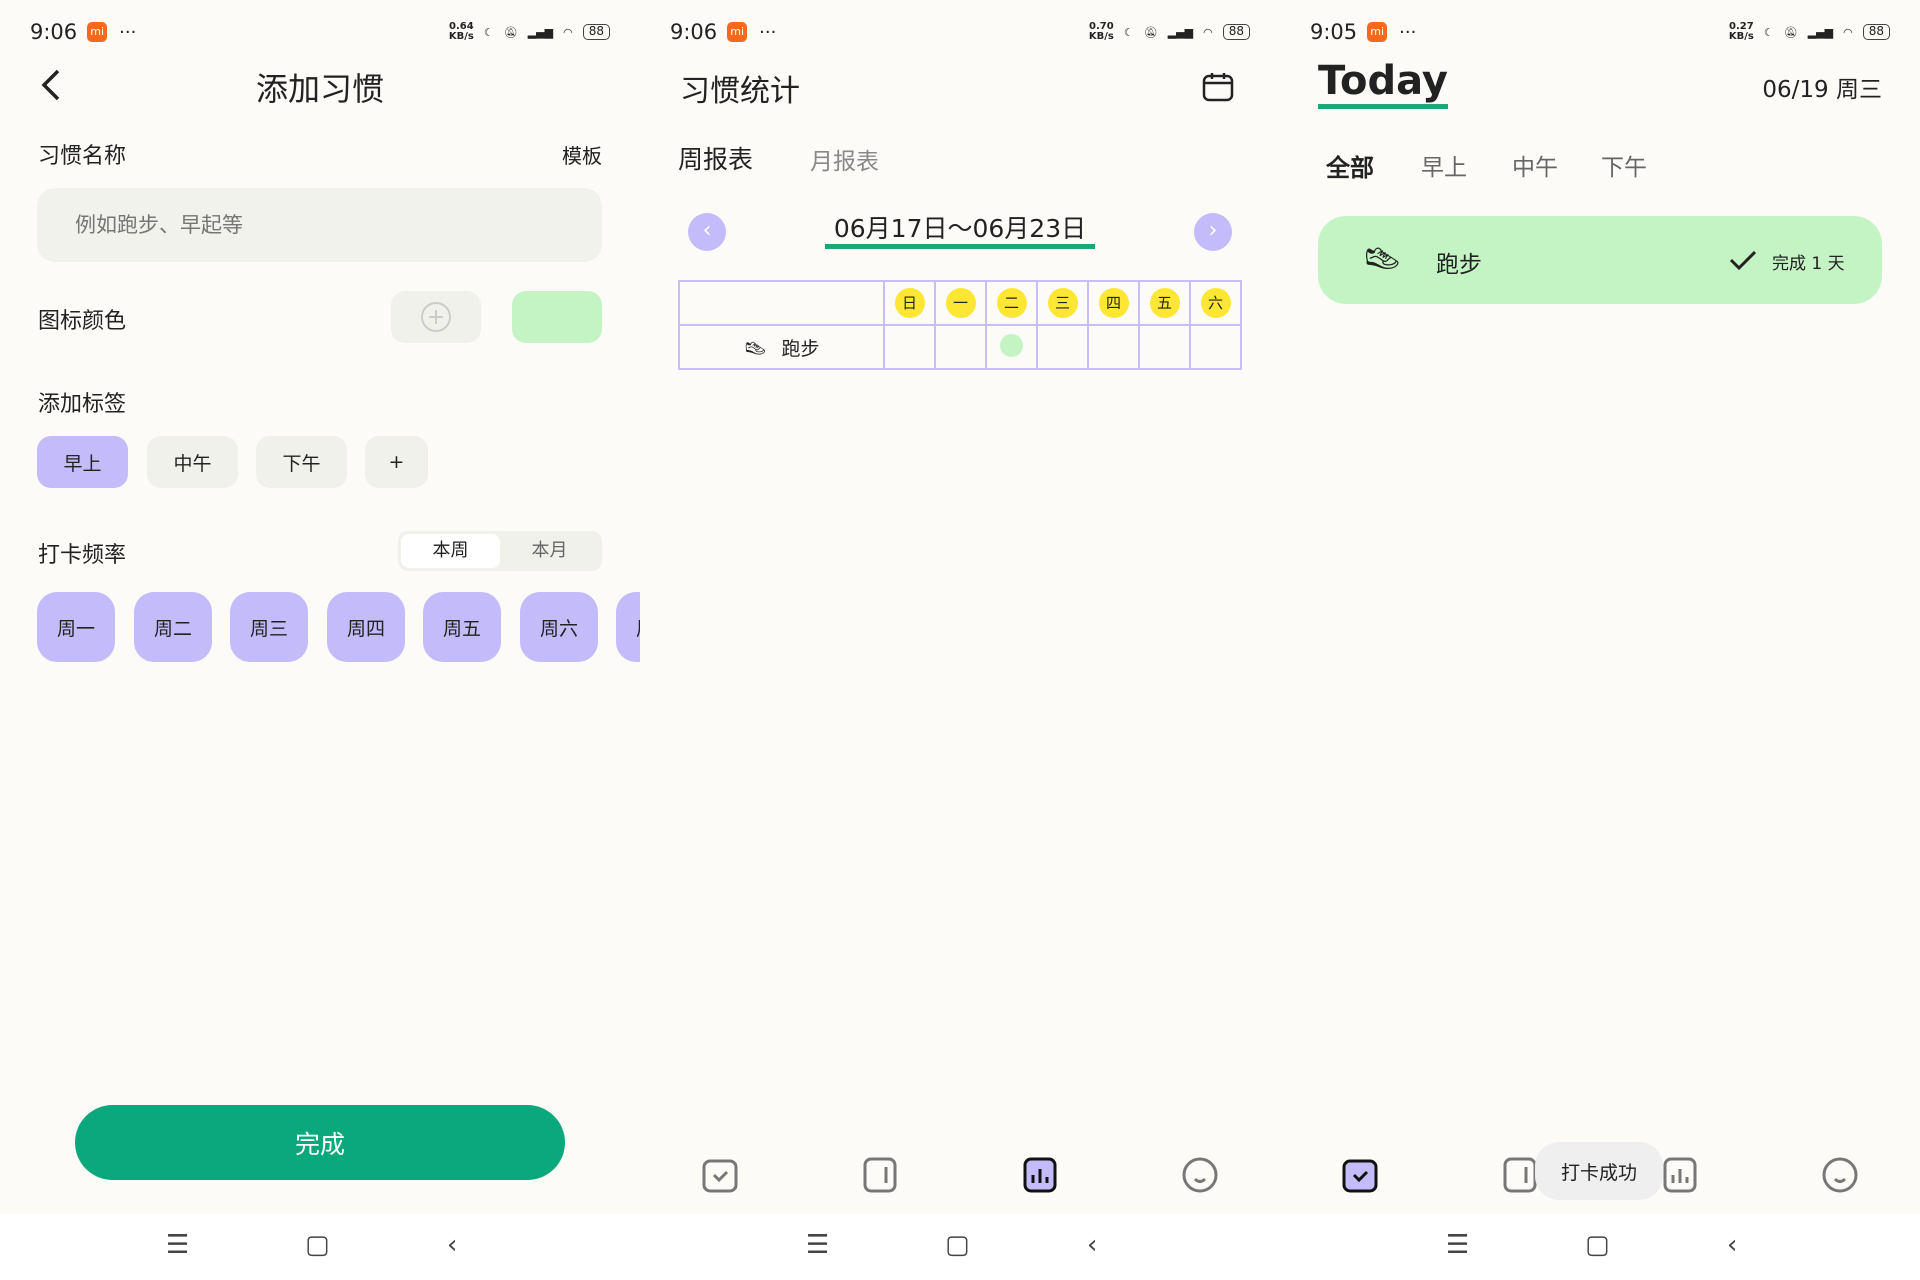 This screenshot has height=1280, width=1920. Describe the element at coordinates (462, 627) in the screenshot. I see `day-friday: 周五` at that location.